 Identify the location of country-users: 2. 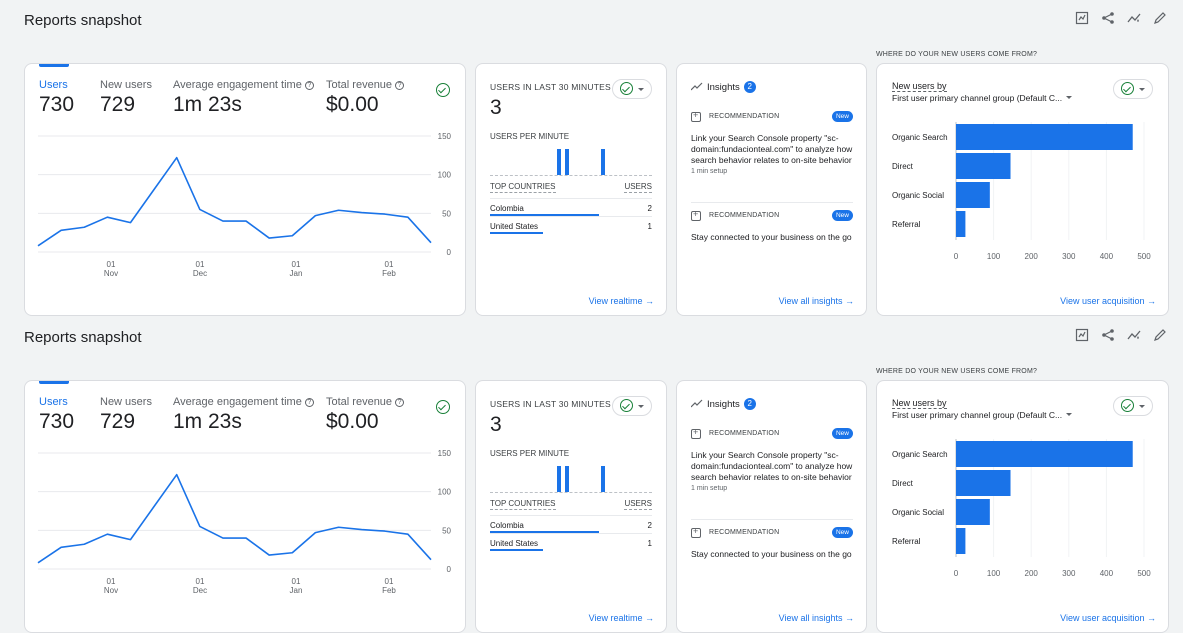
(649, 525).